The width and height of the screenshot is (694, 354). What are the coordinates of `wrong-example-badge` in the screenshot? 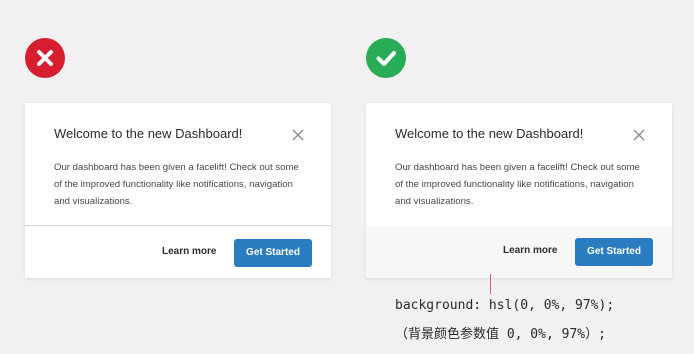 It's located at (45, 58).